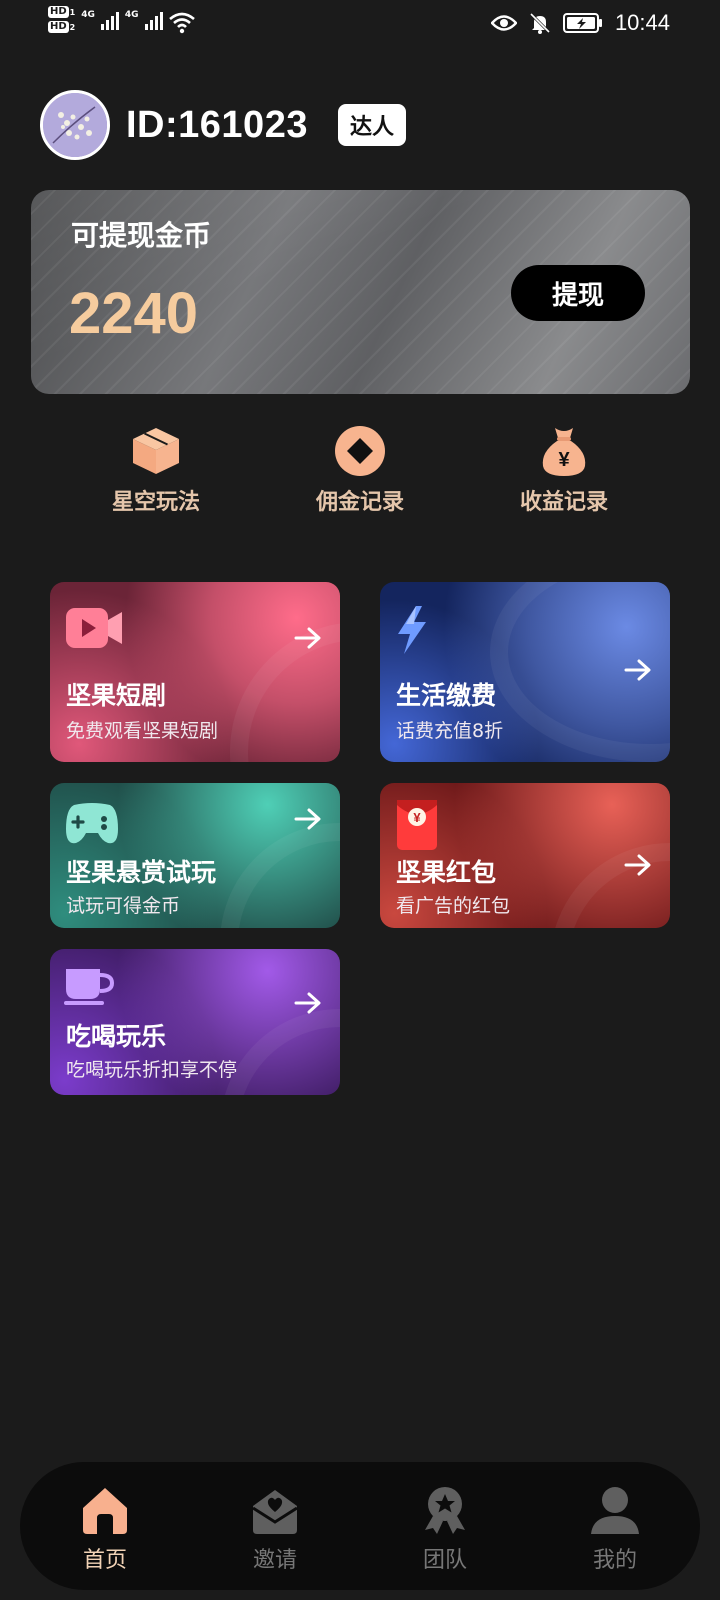 This screenshot has height=1600, width=720. I want to click on withdraw-button: 提现, so click(578, 293).